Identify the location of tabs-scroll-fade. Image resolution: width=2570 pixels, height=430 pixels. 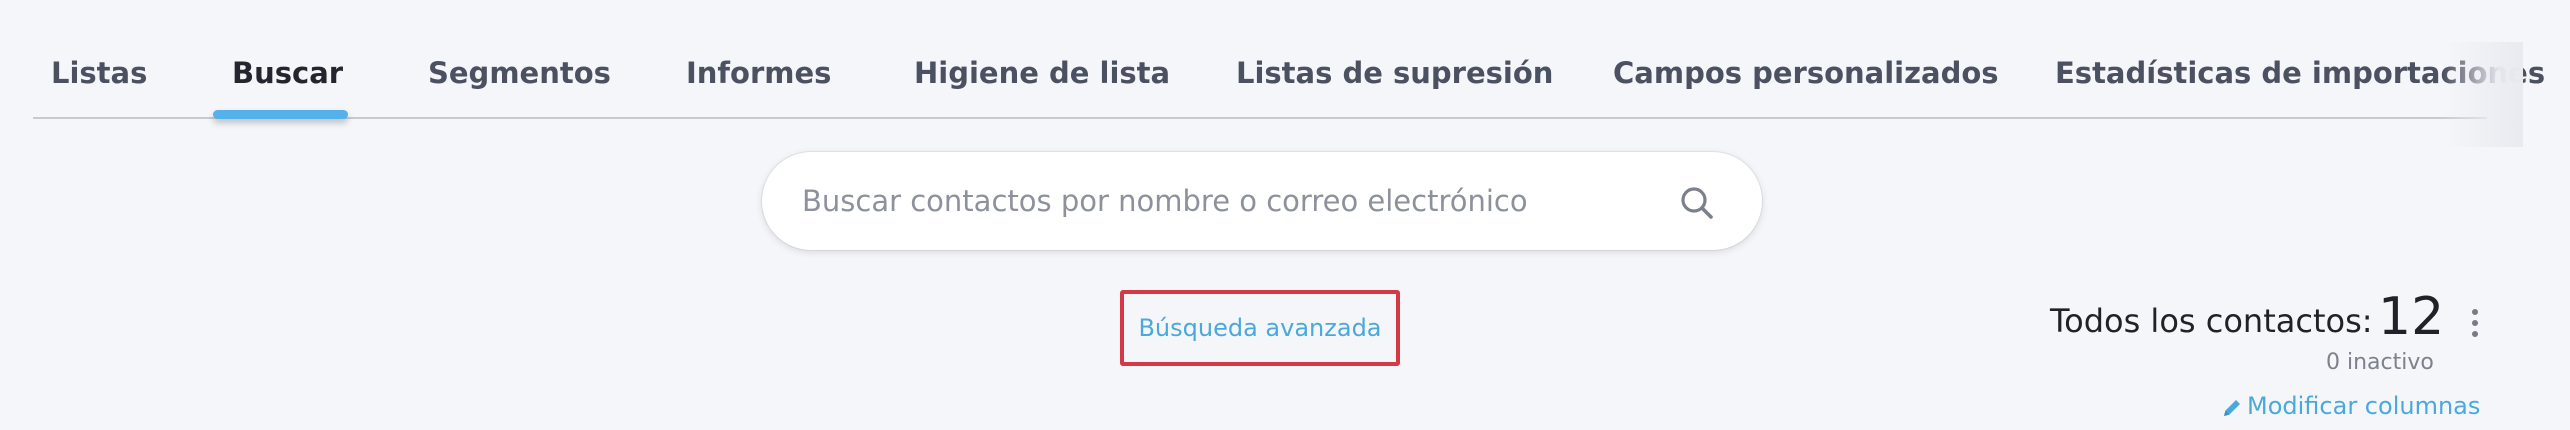
(2483, 94).